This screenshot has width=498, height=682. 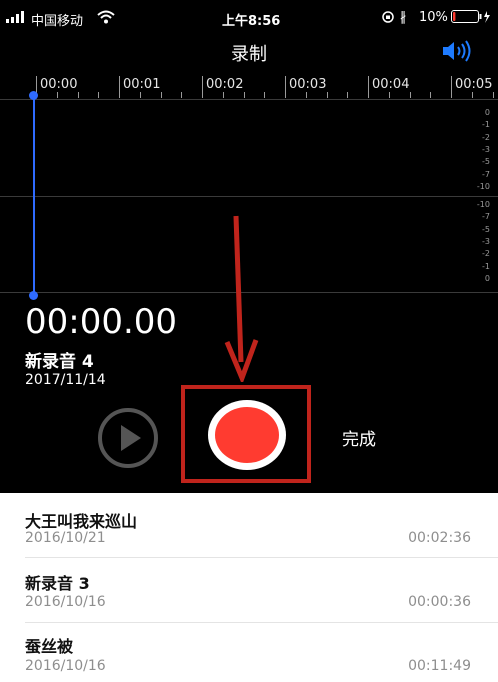 What do you see at coordinates (65, 538) in the screenshot?
I see `recording-date: 2016/10/21` at bounding box center [65, 538].